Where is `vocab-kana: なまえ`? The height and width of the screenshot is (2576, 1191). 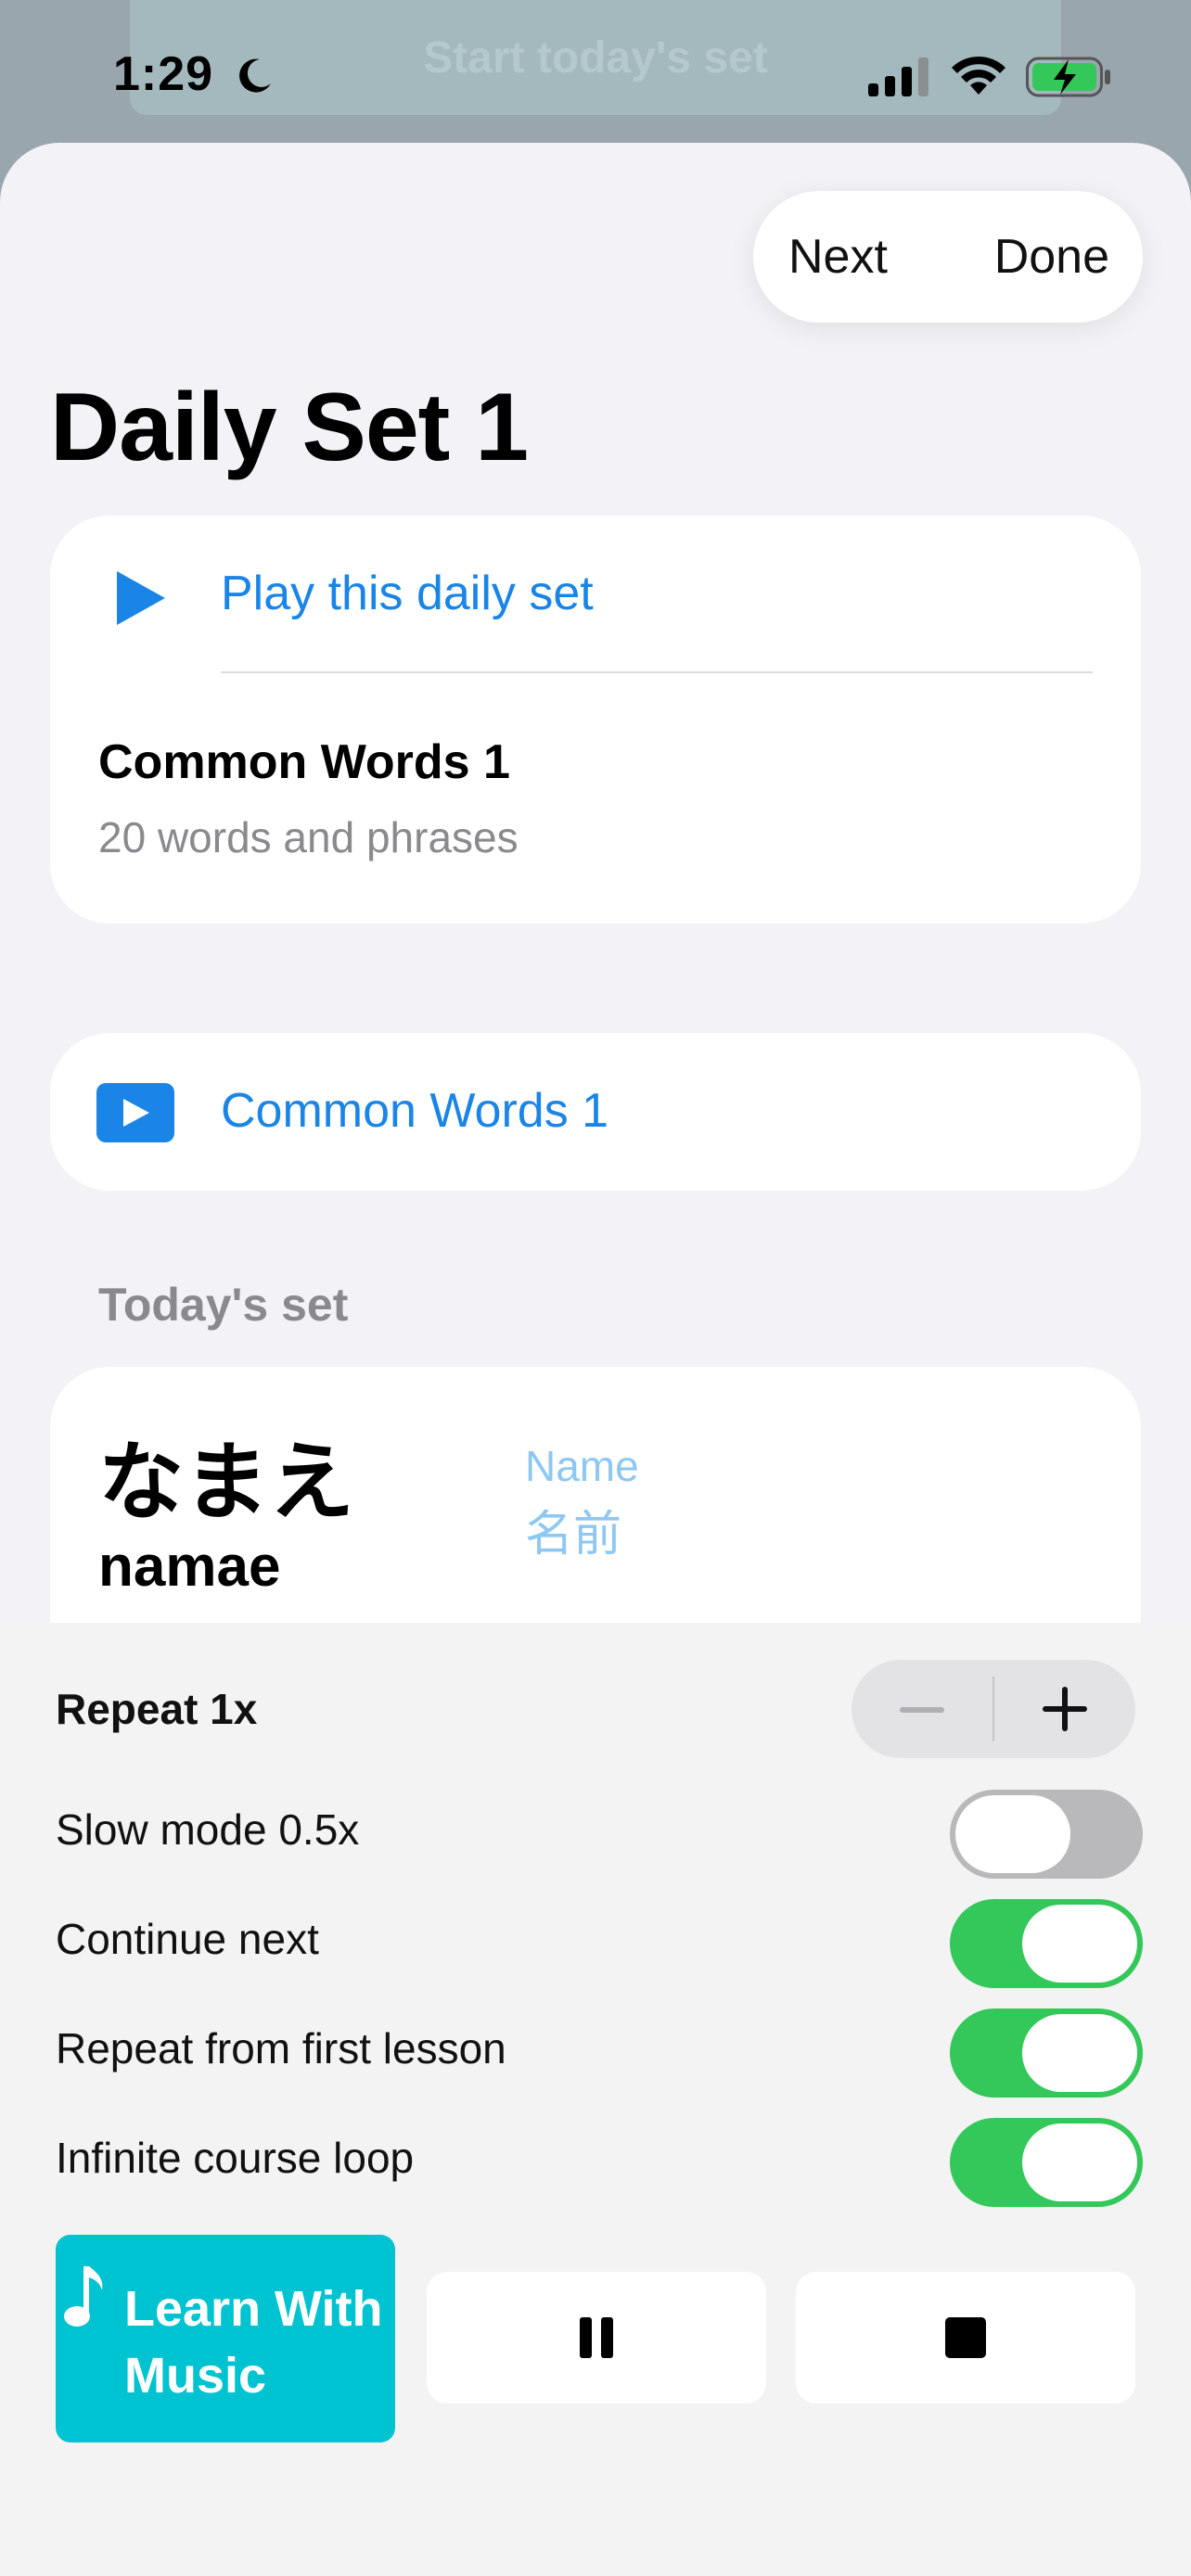
vocab-kana: なまえ is located at coordinates (226, 1483).